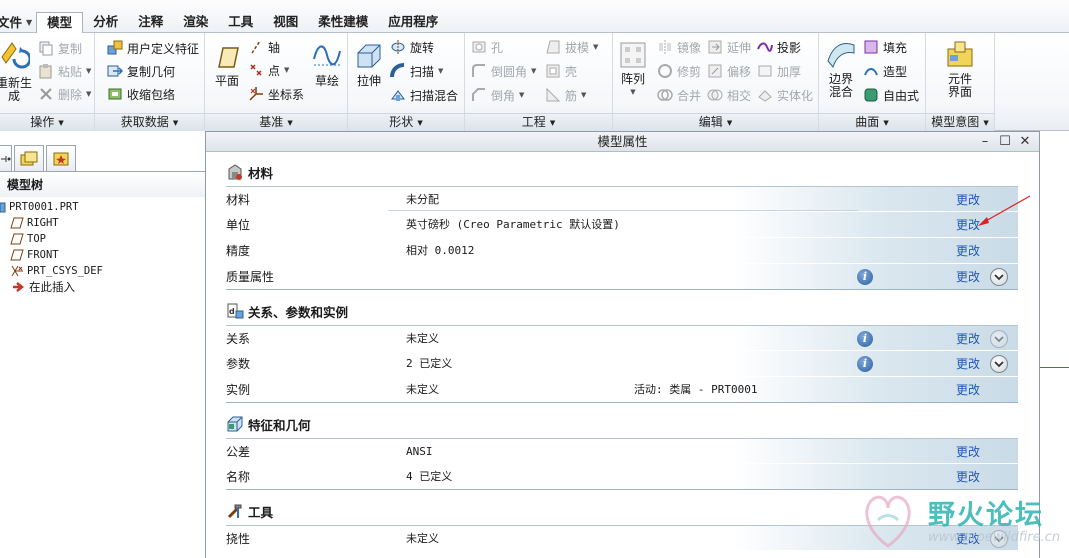 This screenshot has width=1069, height=558. Describe the element at coordinates (622, 142) in the screenshot. I see `dialog-title-bar: 模型属性 – ☐ ✕` at that location.